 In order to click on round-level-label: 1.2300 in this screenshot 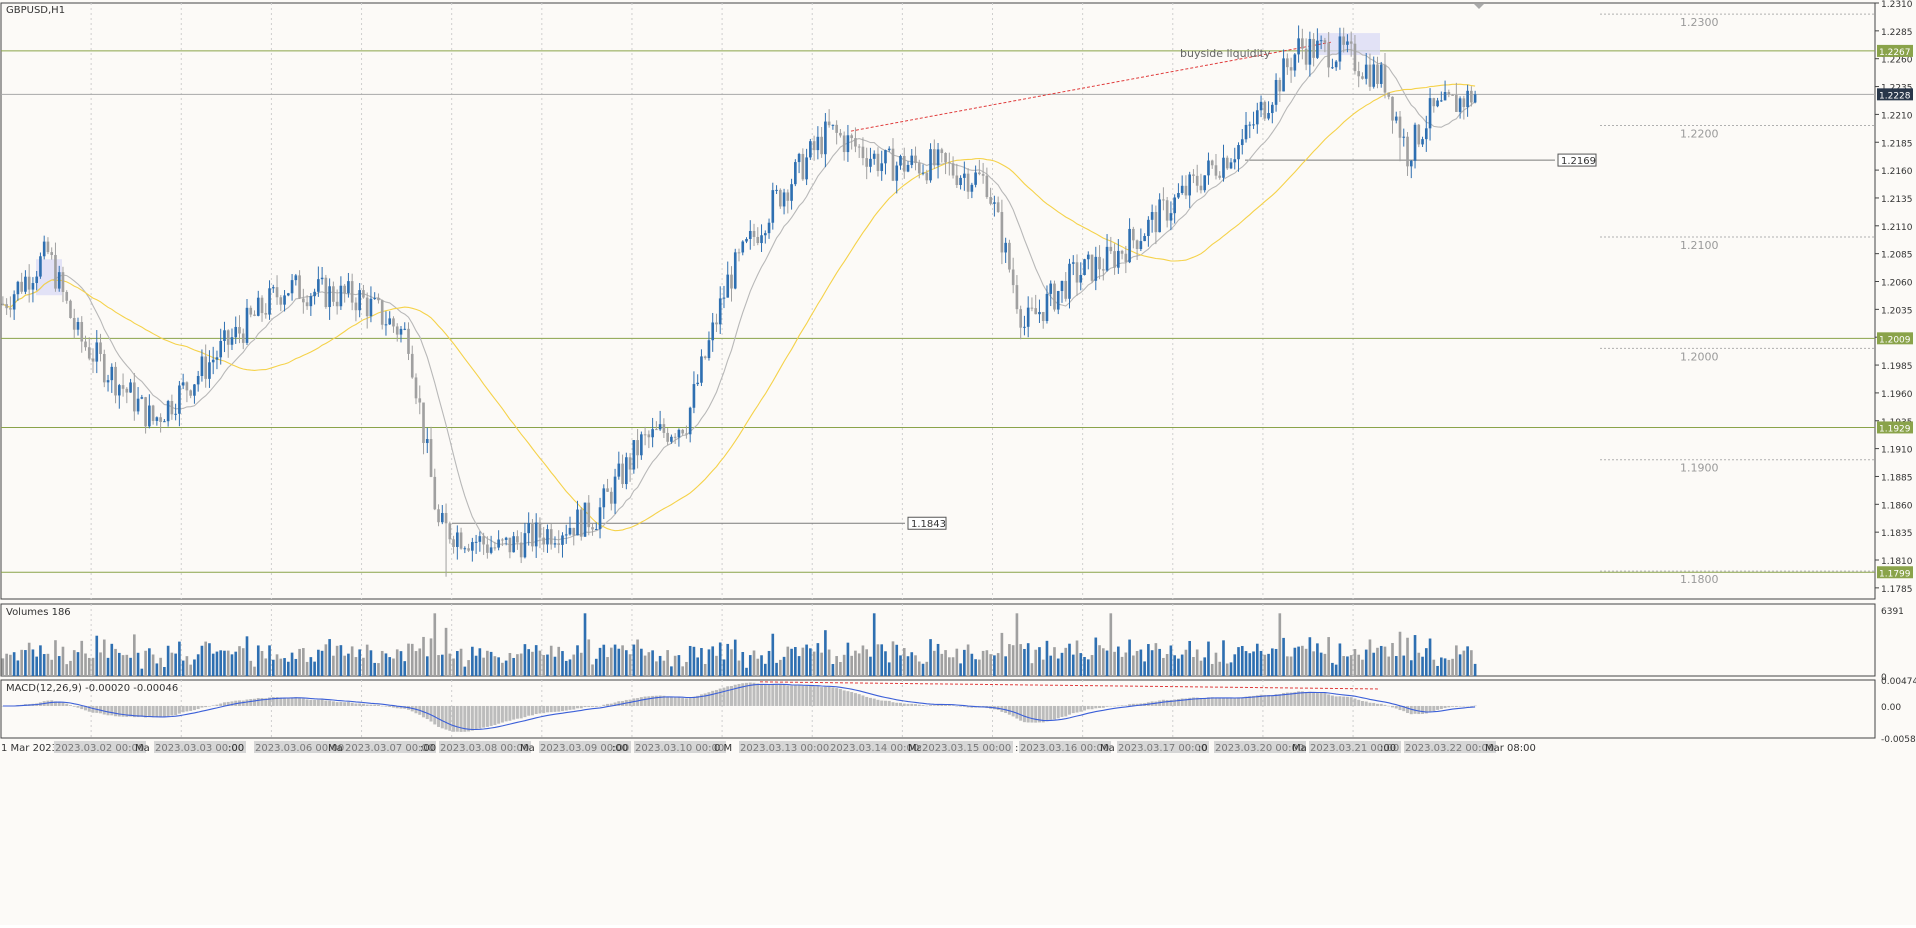, I will do `click(1699, 22)`.